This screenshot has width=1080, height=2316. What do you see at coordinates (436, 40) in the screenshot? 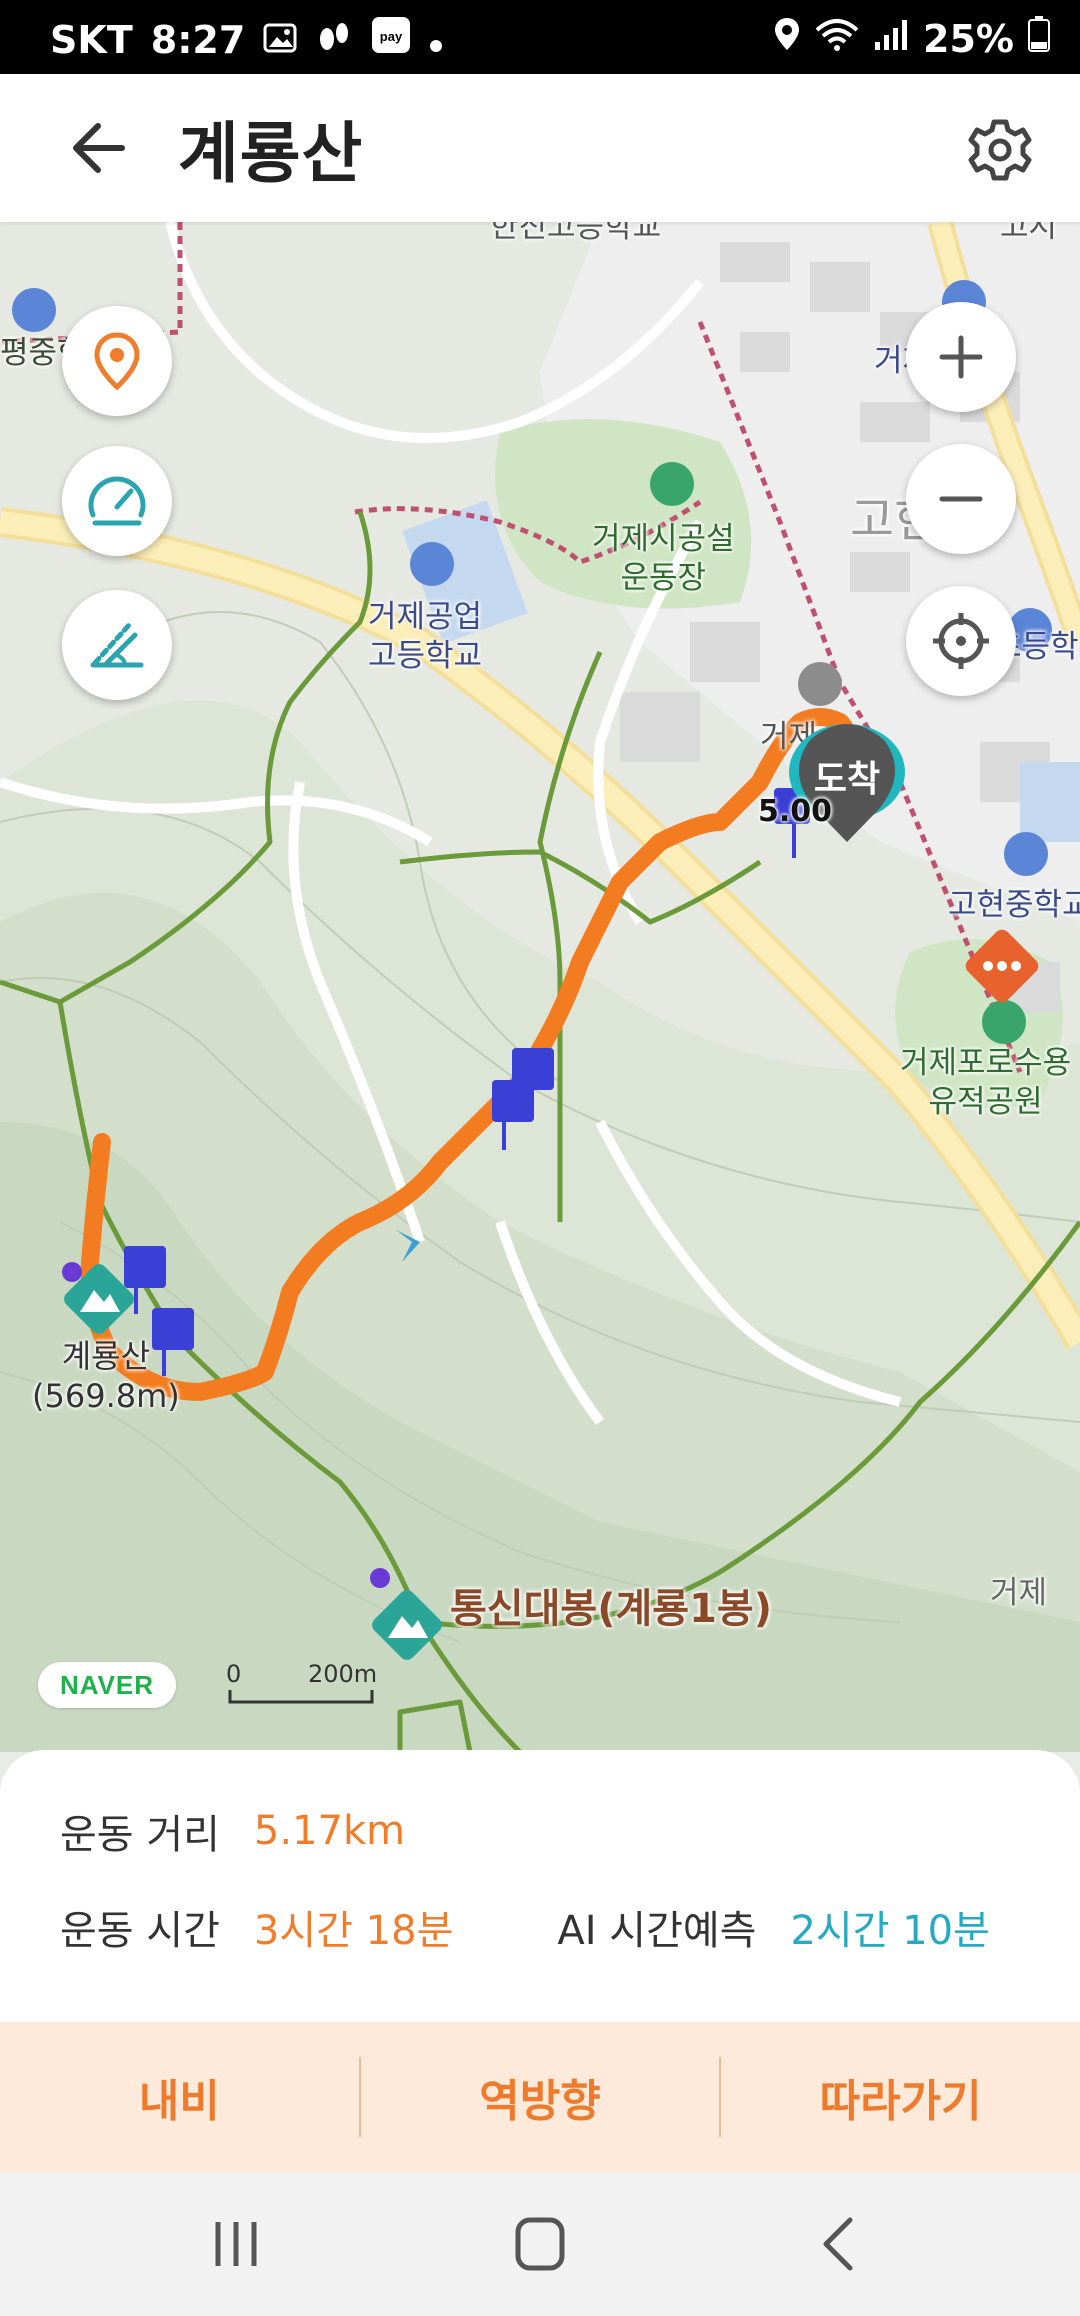
I see `dot-icon` at bounding box center [436, 40].